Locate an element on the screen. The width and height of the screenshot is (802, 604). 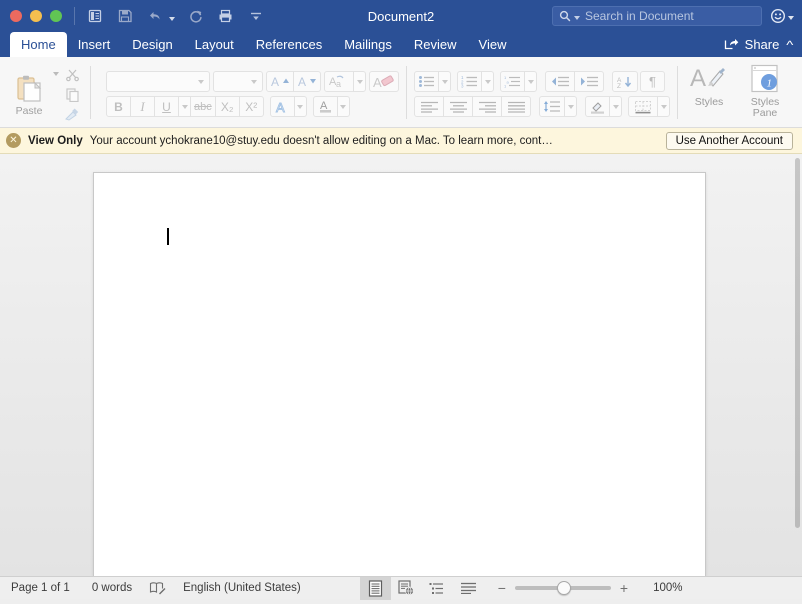
save-icon is located at coordinates (124, 16).